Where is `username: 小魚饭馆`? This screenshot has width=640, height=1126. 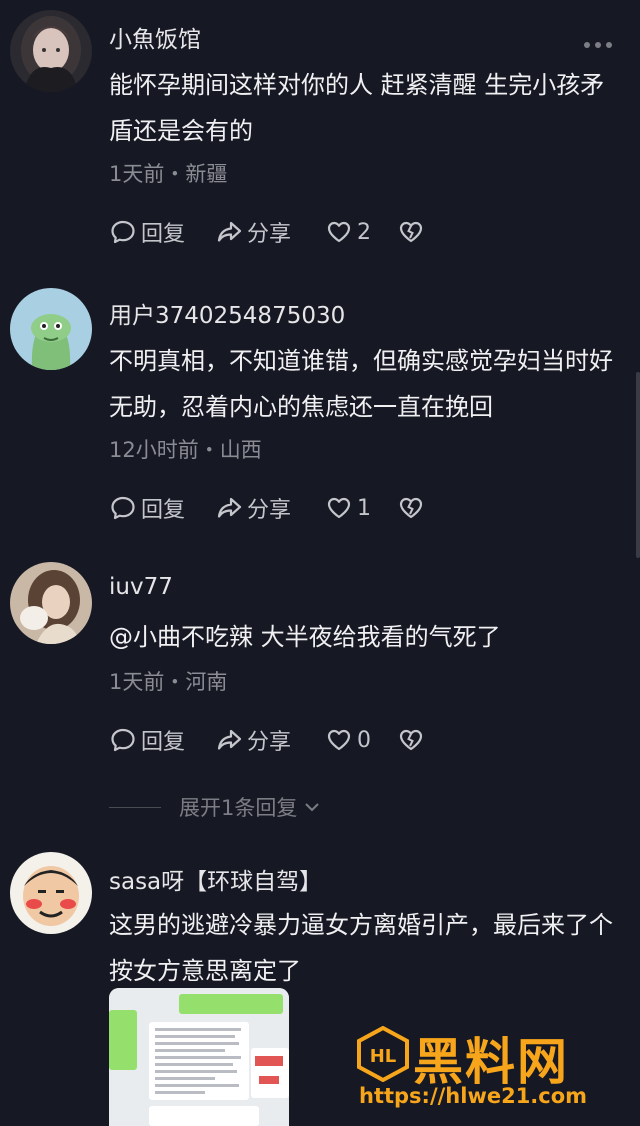
username: 小魚饭馆 is located at coordinates (155, 37).